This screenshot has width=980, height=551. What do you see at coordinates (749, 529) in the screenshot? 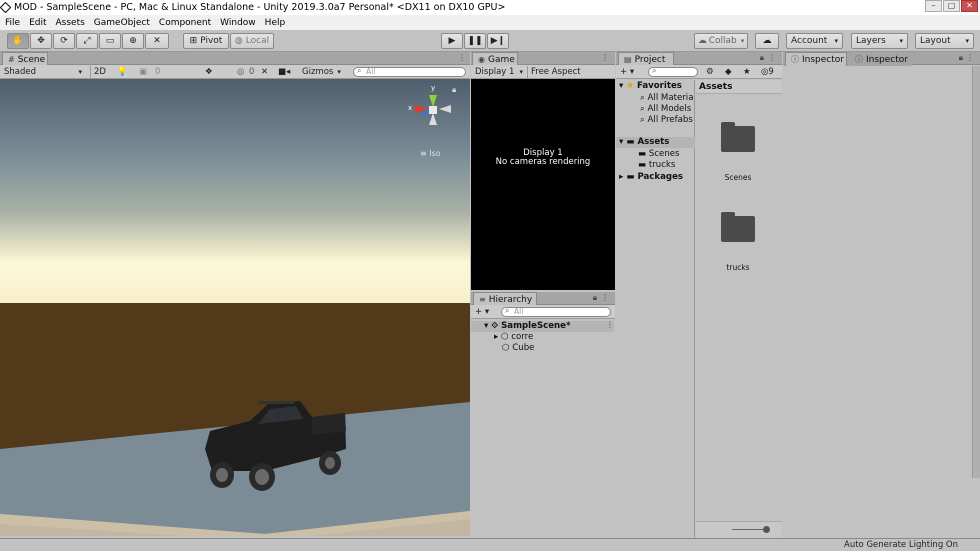
I see `zoom-slider-track` at bounding box center [749, 529].